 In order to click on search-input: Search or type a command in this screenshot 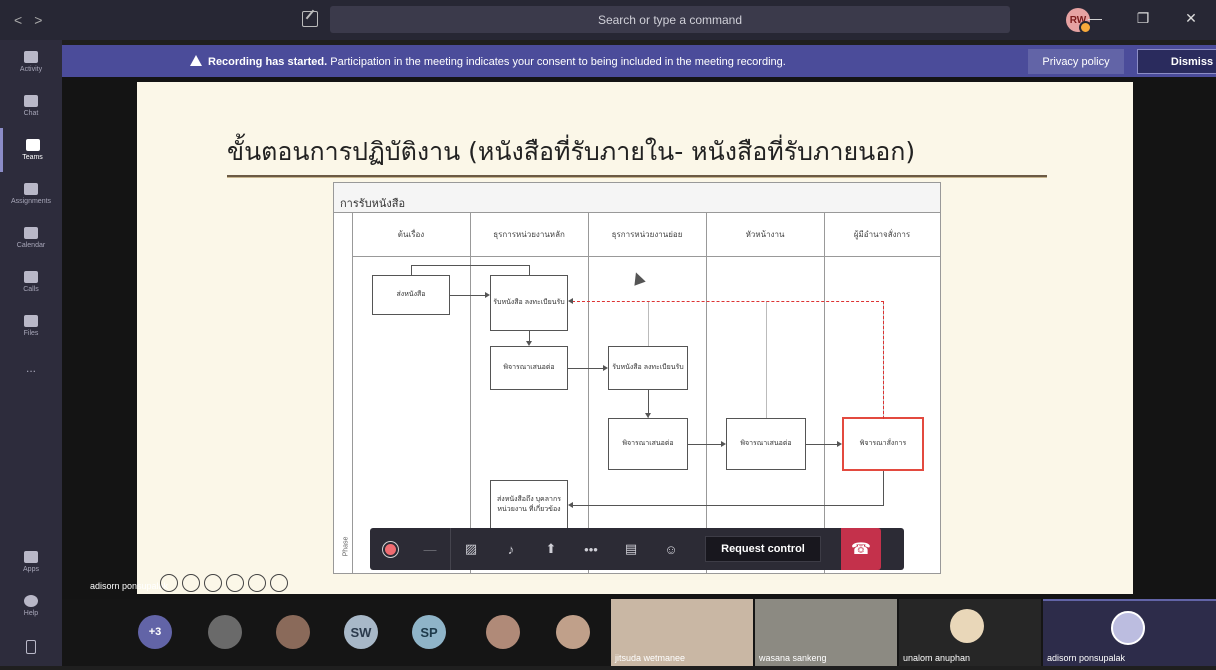, I will do `click(670, 19)`.